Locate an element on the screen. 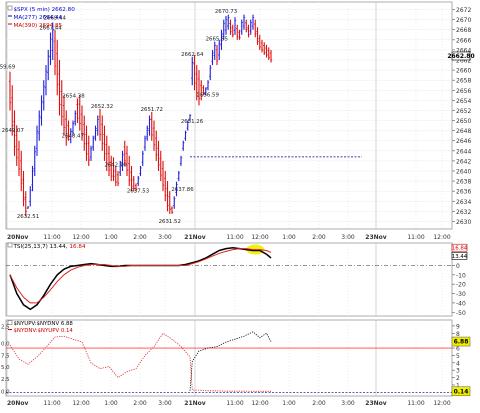  y-tick-label: 2638 is located at coordinates (463, 182).